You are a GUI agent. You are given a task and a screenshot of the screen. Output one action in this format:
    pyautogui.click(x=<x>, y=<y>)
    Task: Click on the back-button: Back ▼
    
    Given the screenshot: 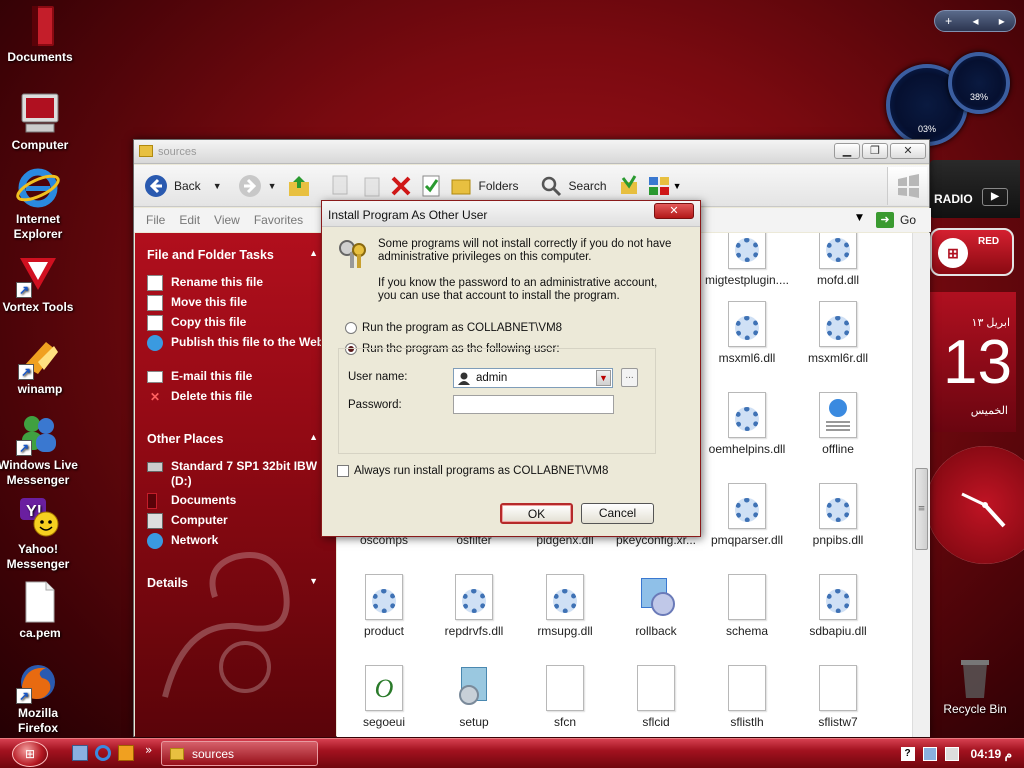 What is the action you would take?
    pyautogui.click(x=183, y=186)
    